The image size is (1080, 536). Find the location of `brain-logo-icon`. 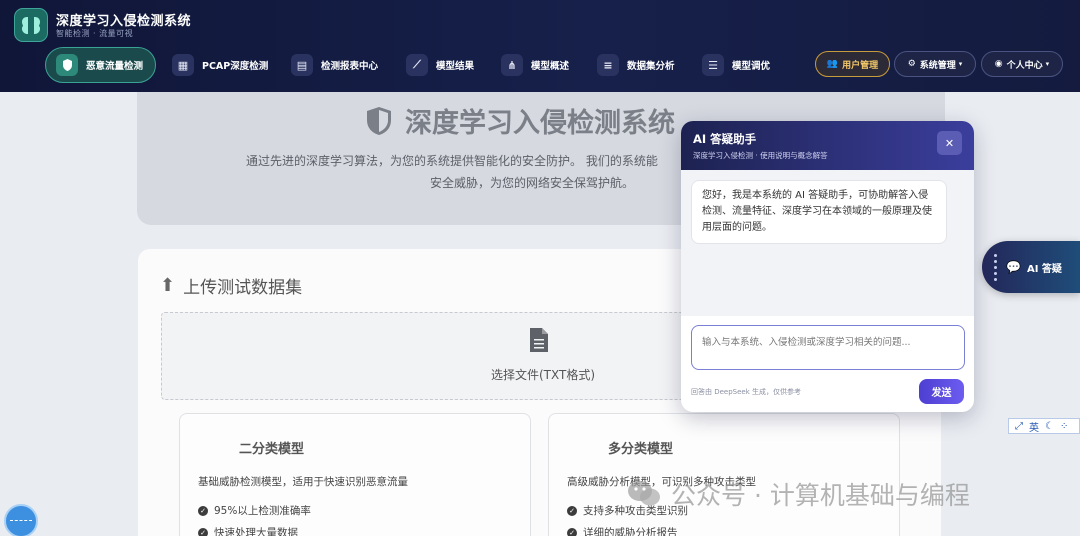

brain-logo-icon is located at coordinates (31, 25).